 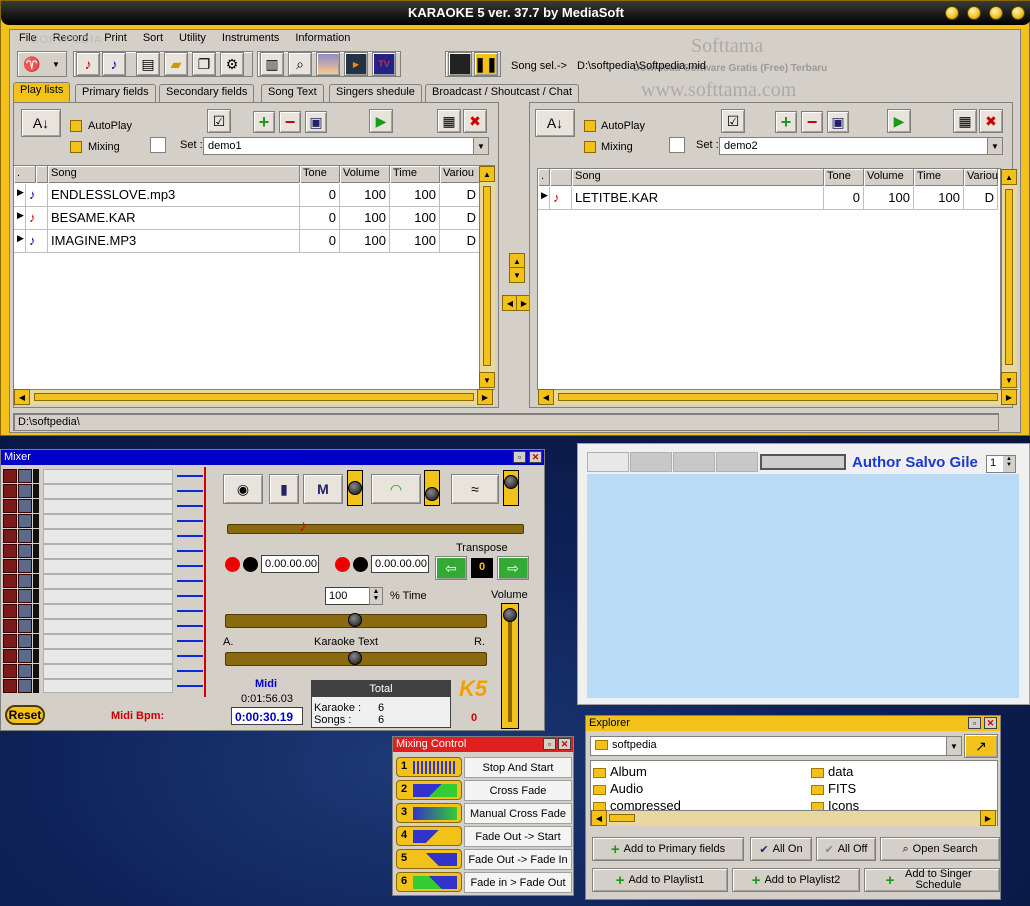 What do you see at coordinates (300, 64) in the screenshot?
I see `search-icon: ⌕` at bounding box center [300, 64].